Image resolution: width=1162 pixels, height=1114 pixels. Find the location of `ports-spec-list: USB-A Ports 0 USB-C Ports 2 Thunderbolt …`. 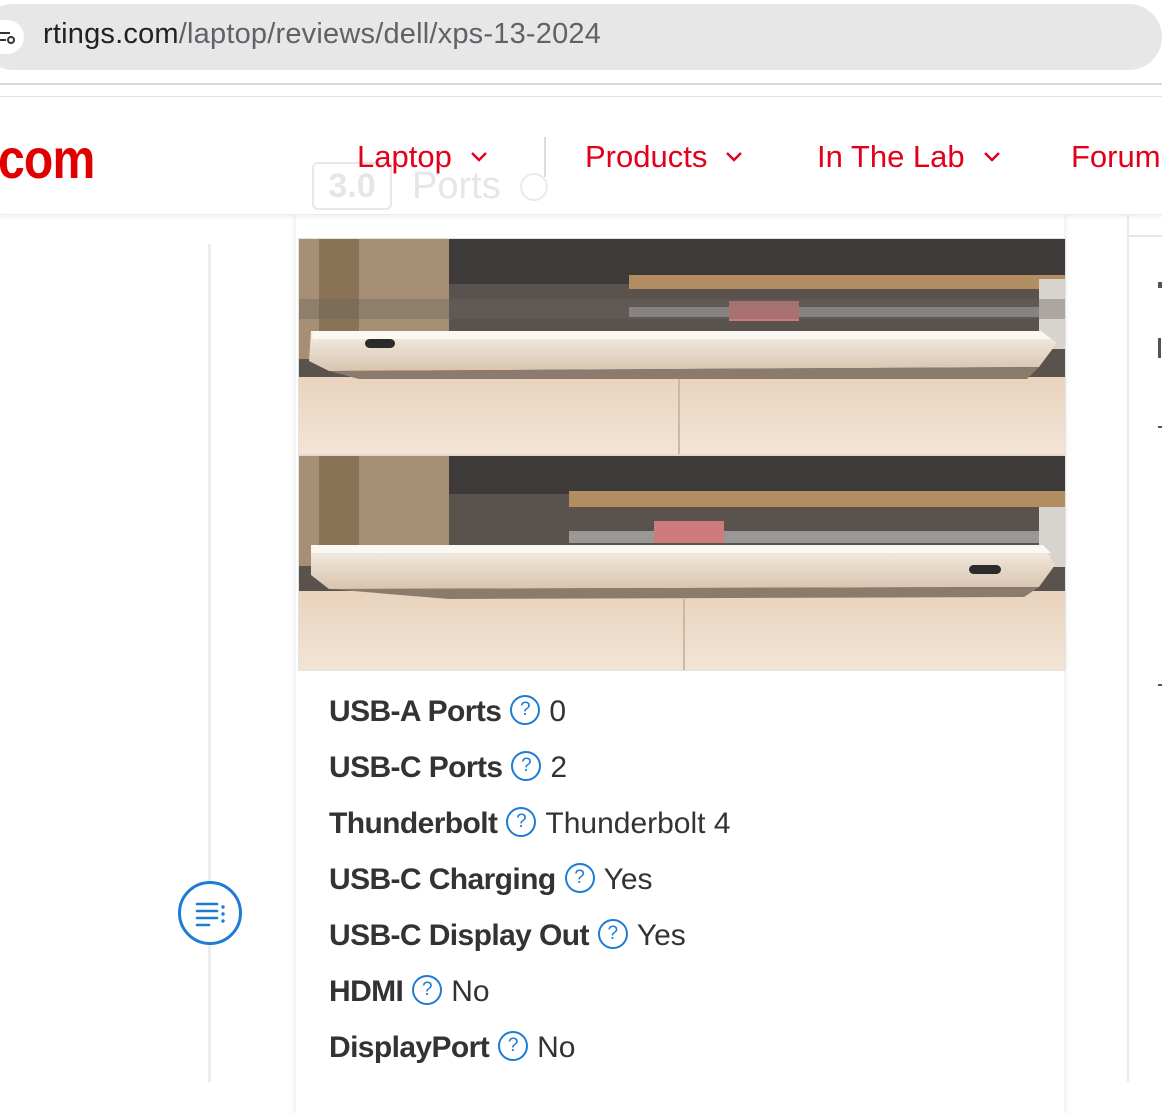

ports-spec-list: USB-A Ports 0 USB-C Ports 2 Thunderbolt … is located at coordinates (530, 880).